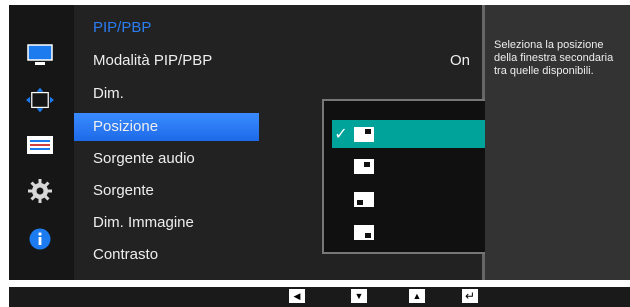 The height and width of the screenshot is (307, 630). What do you see at coordinates (364, 134) in the screenshot?
I see `screen-top-right-icon` at bounding box center [364, 134].